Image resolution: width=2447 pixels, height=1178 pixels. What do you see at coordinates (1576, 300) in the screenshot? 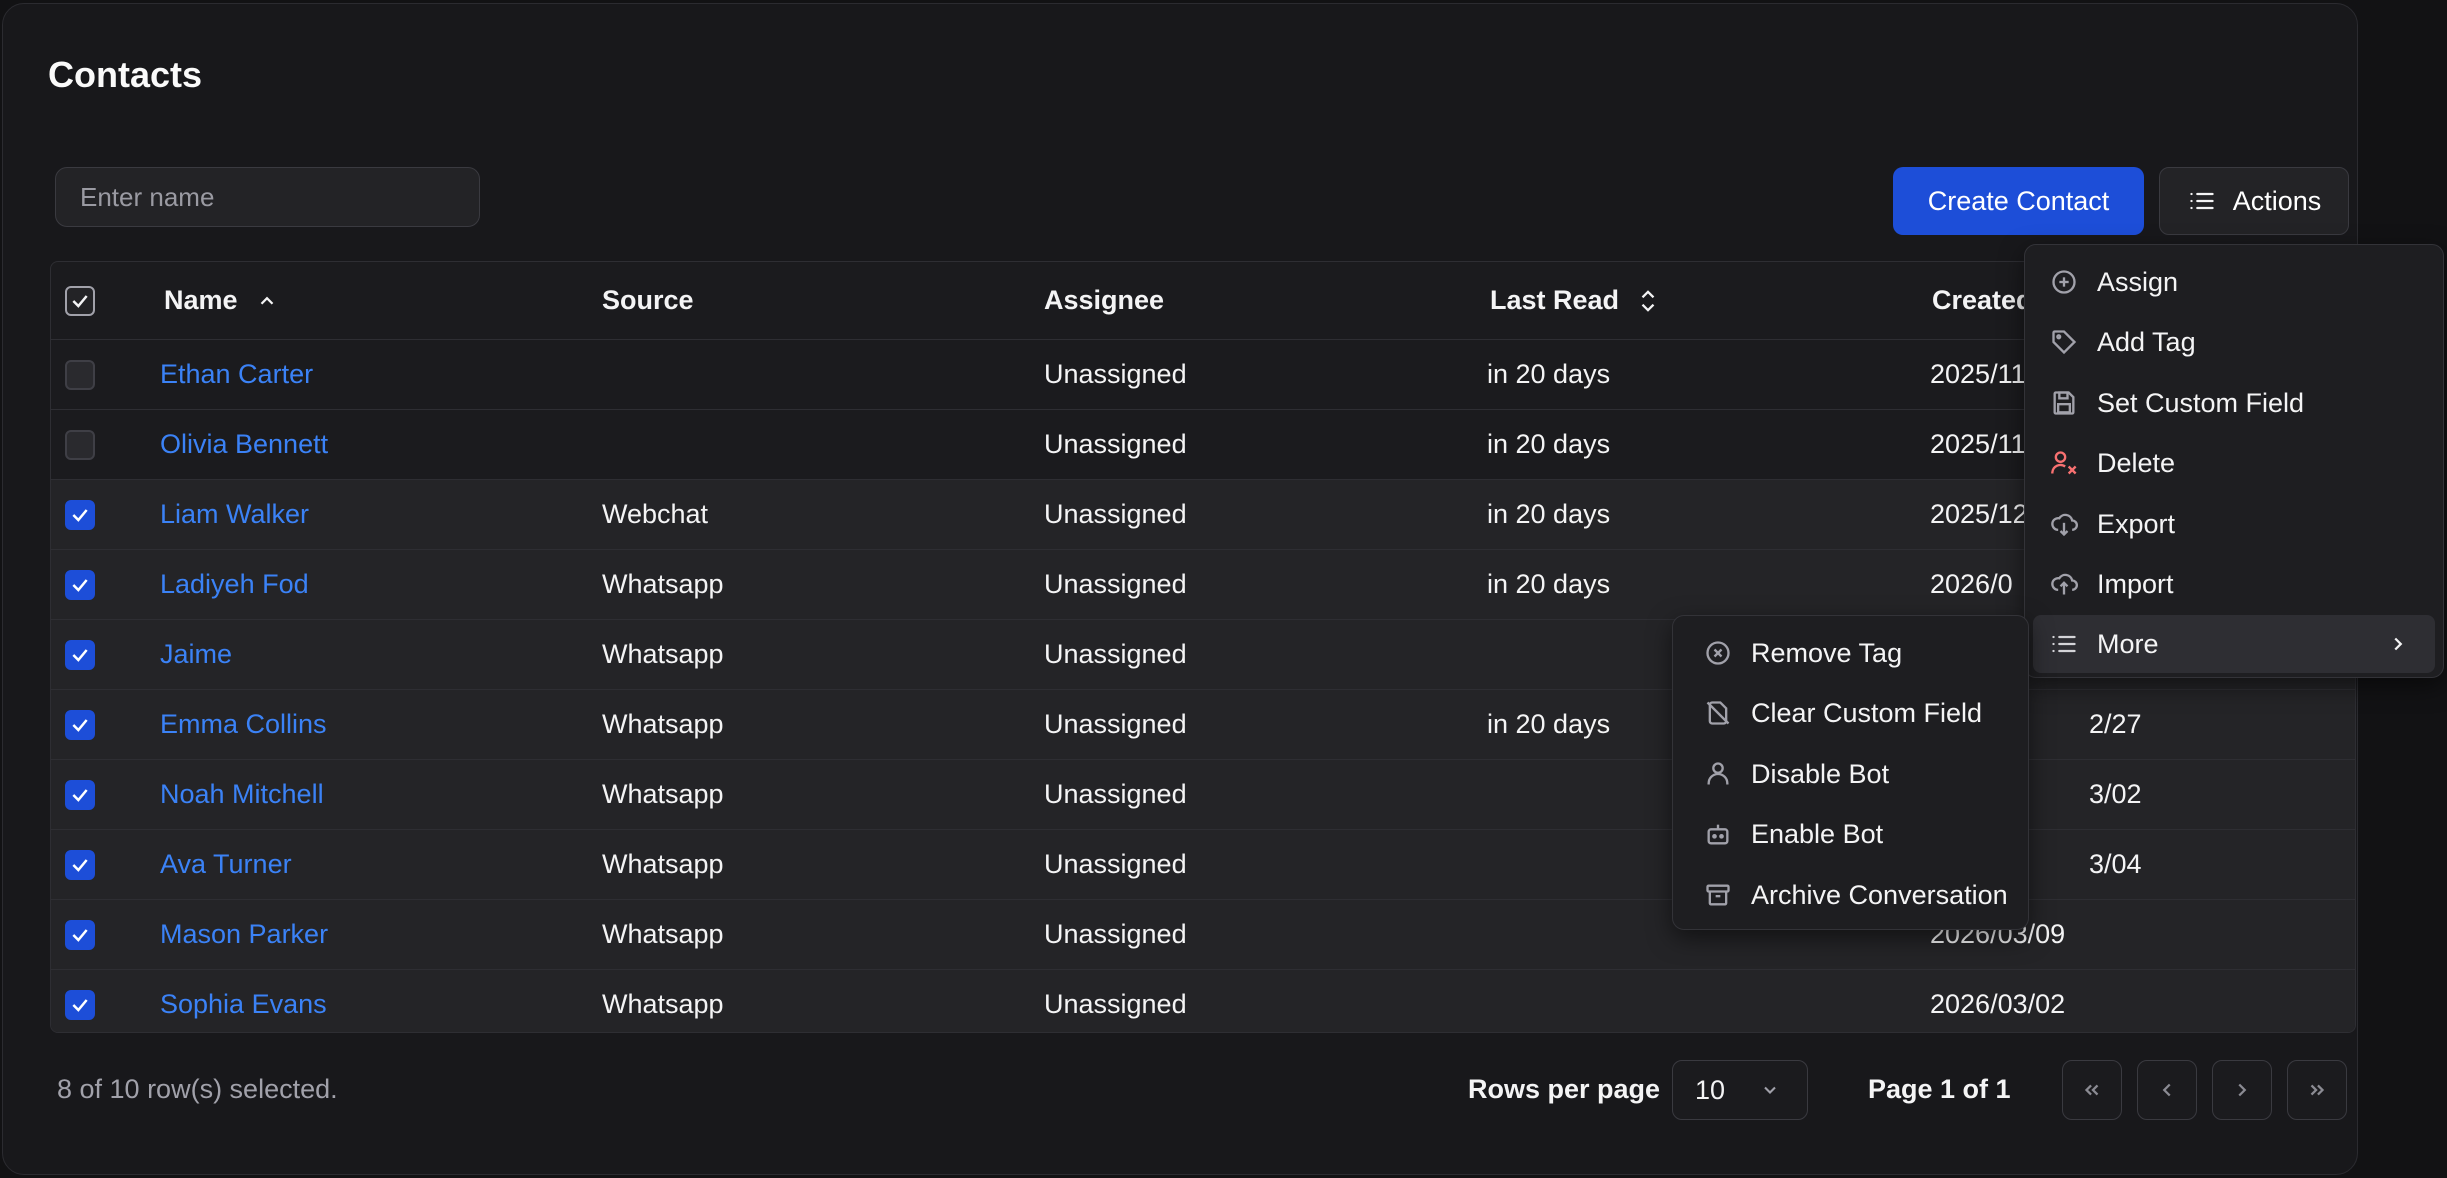
I see `column-header-last-read: Last Read` at bounding box center [1576, 300].